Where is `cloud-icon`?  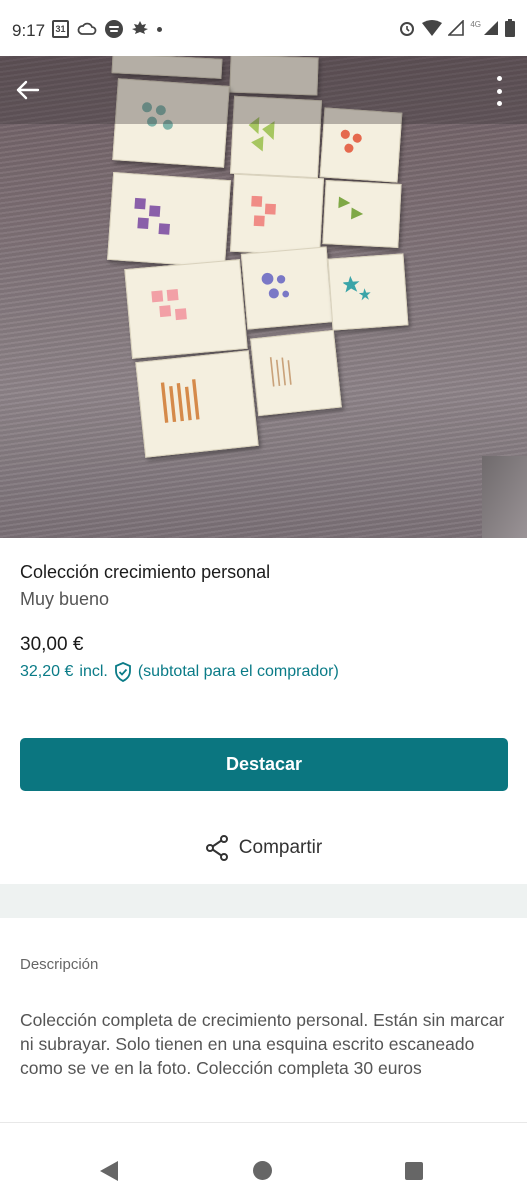 cloud-icon is located at coordinates (87, 28).